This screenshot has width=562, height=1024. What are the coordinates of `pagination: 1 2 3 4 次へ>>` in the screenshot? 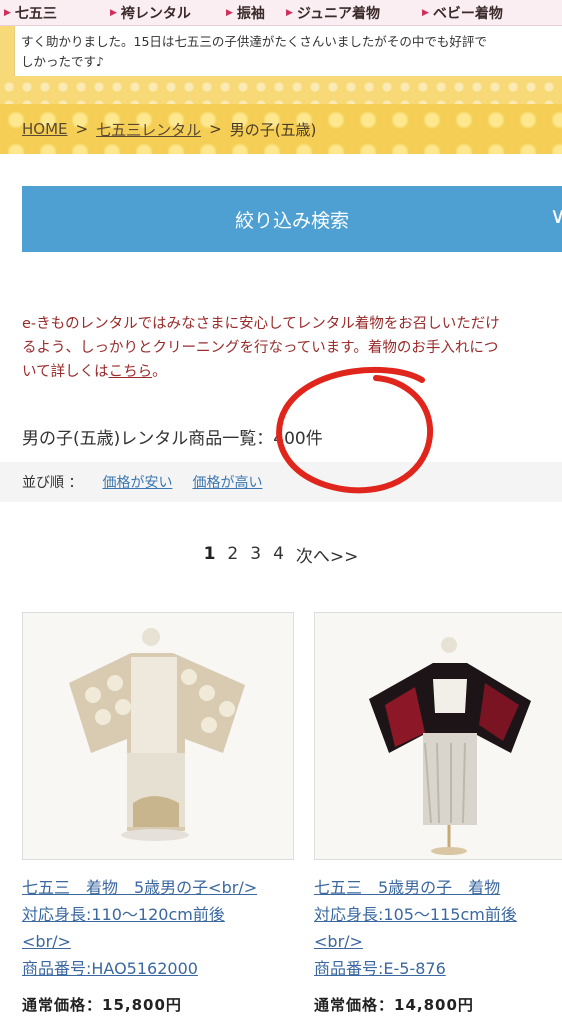 It's located at (281, 554).